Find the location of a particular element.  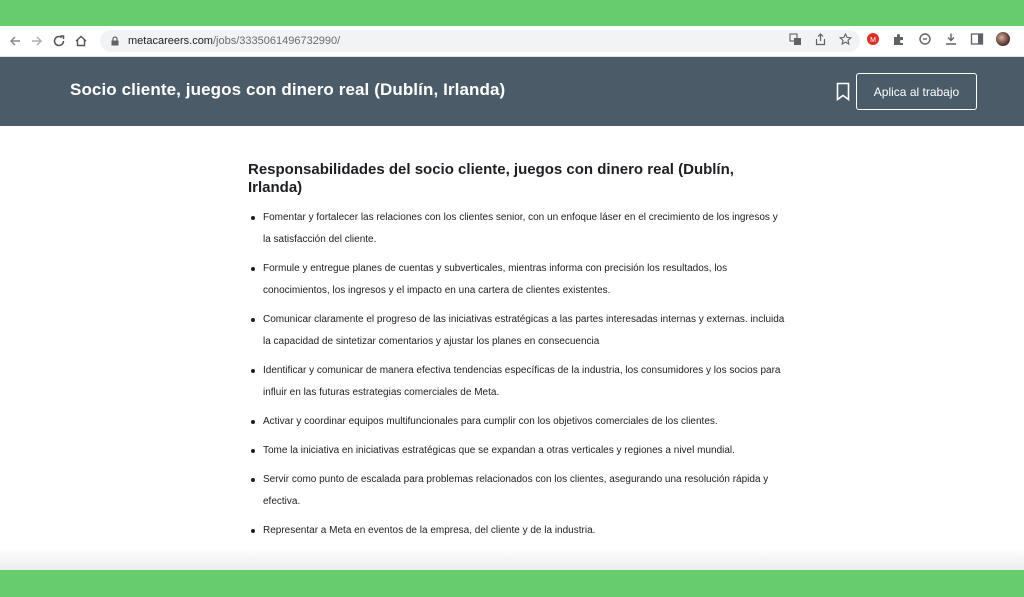

extension-sync-icon is located at coordinates (925, 39).